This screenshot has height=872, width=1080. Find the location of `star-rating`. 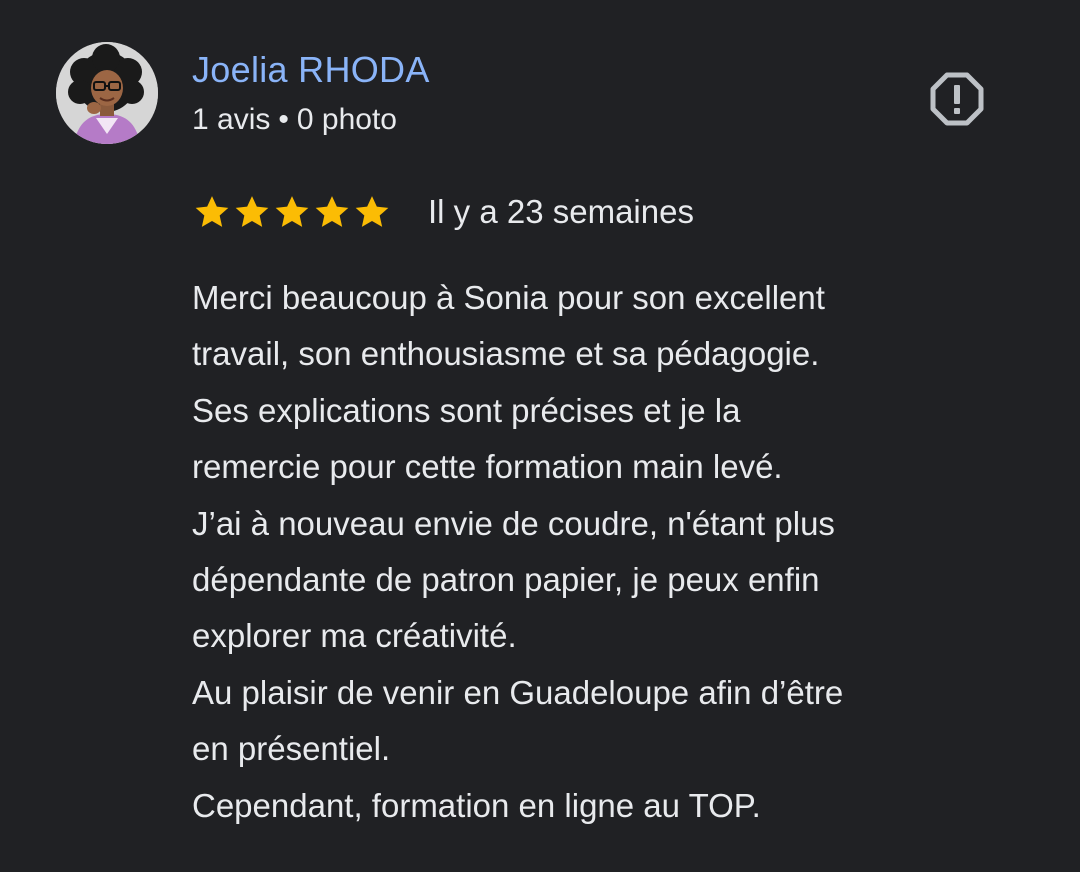

star-rating is located at coordinates (292, 212).